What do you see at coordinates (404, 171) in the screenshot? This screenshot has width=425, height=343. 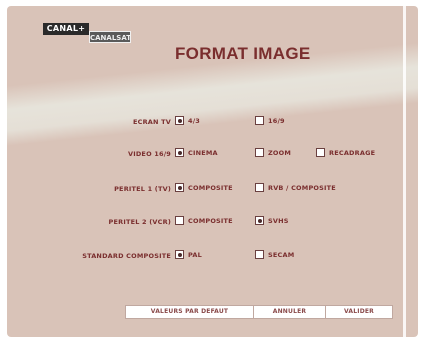 I see `edge-line` at bounding box center [404, 171].